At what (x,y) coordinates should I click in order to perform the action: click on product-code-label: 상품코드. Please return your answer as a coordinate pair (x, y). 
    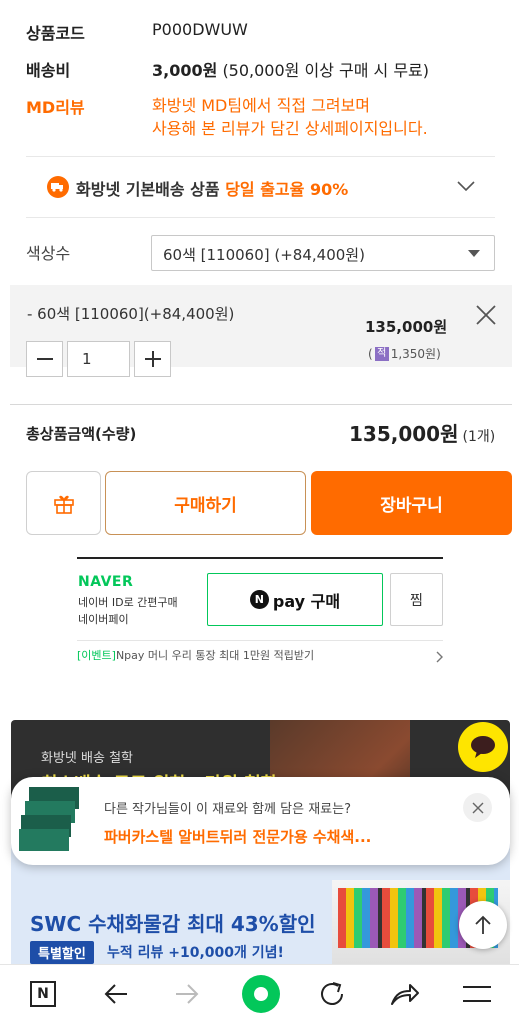
    Looking at the image, I should click on (55, 33).